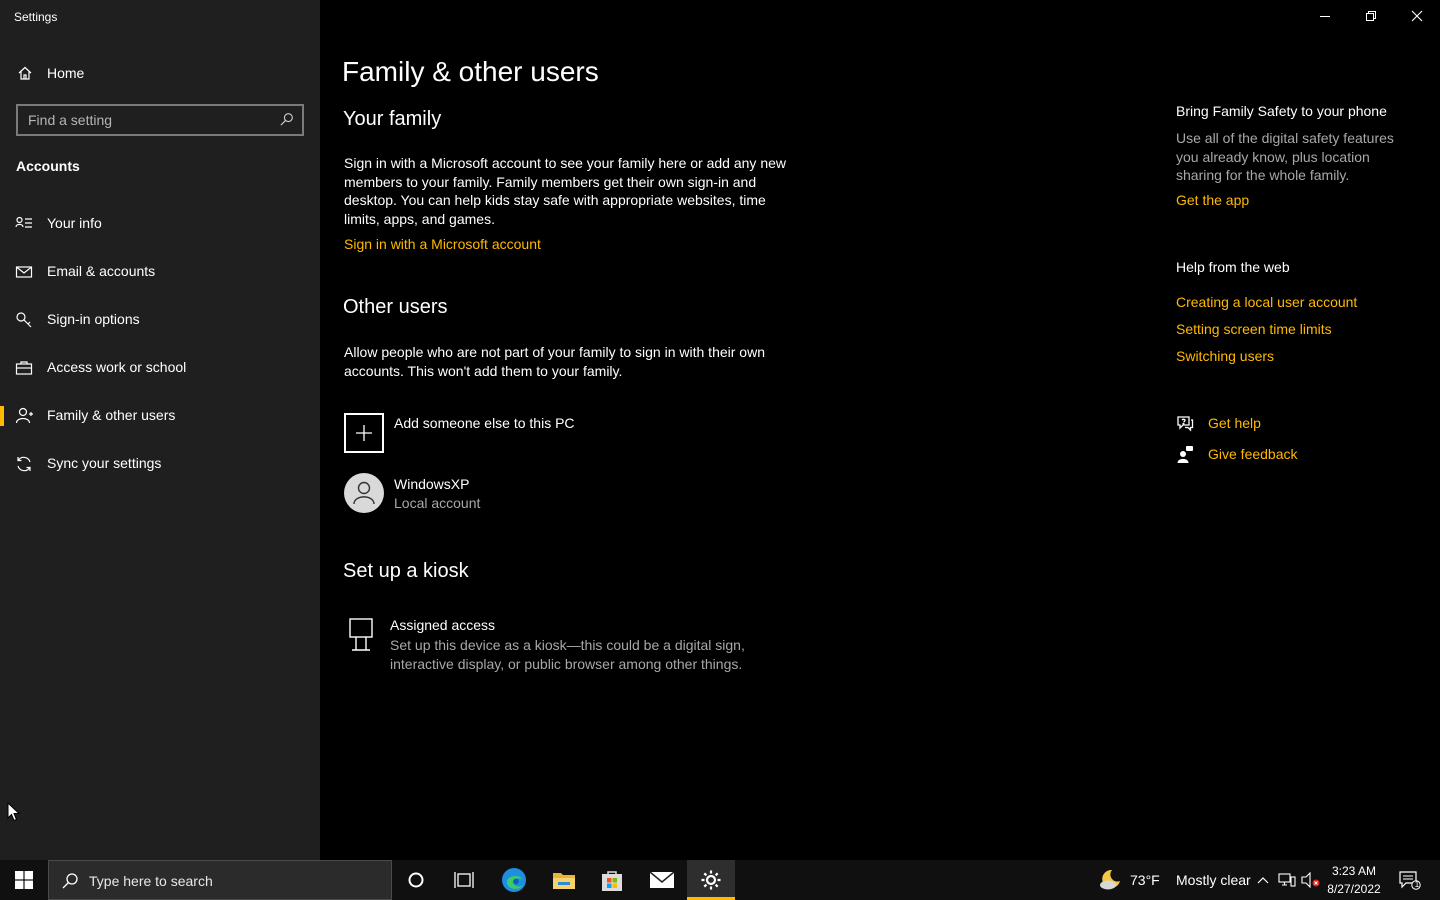 The image size is (1440, 900). I want to click on taskbar-clock: 3:23 AM 8/27/2022, so click(1354, 880).